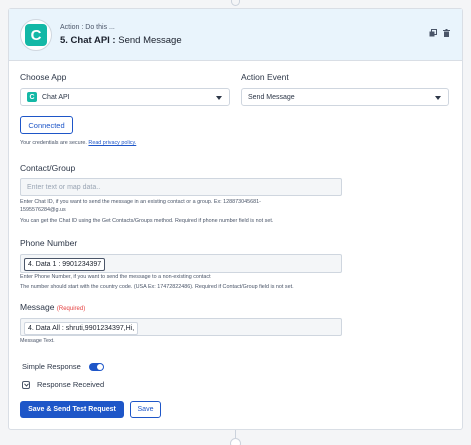  Describe the element at coordinates (56, 97) in the screenshot. I see `choose-app-value: Chat API` at that location.